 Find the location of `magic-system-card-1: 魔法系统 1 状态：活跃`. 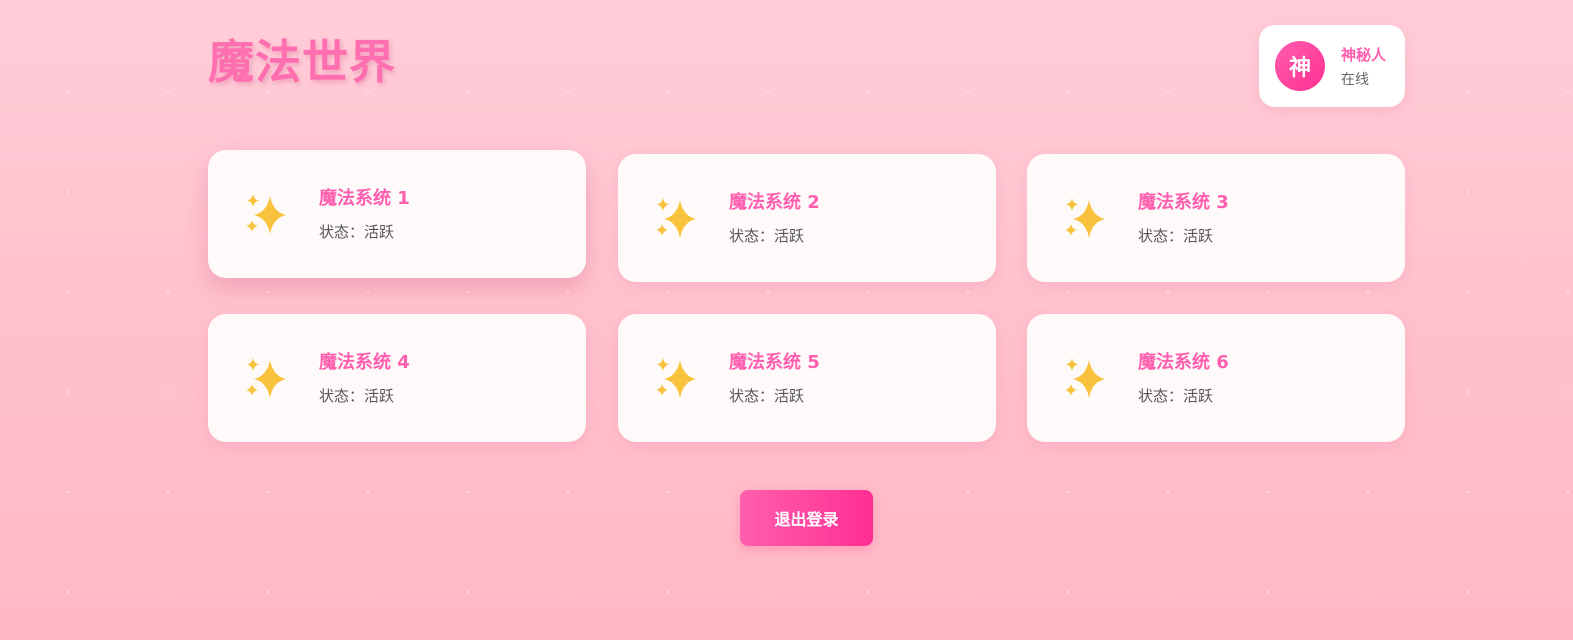

magic-system-card-1: 魔法系统 1 状态：活跃 is located at coordinates (397, 214).